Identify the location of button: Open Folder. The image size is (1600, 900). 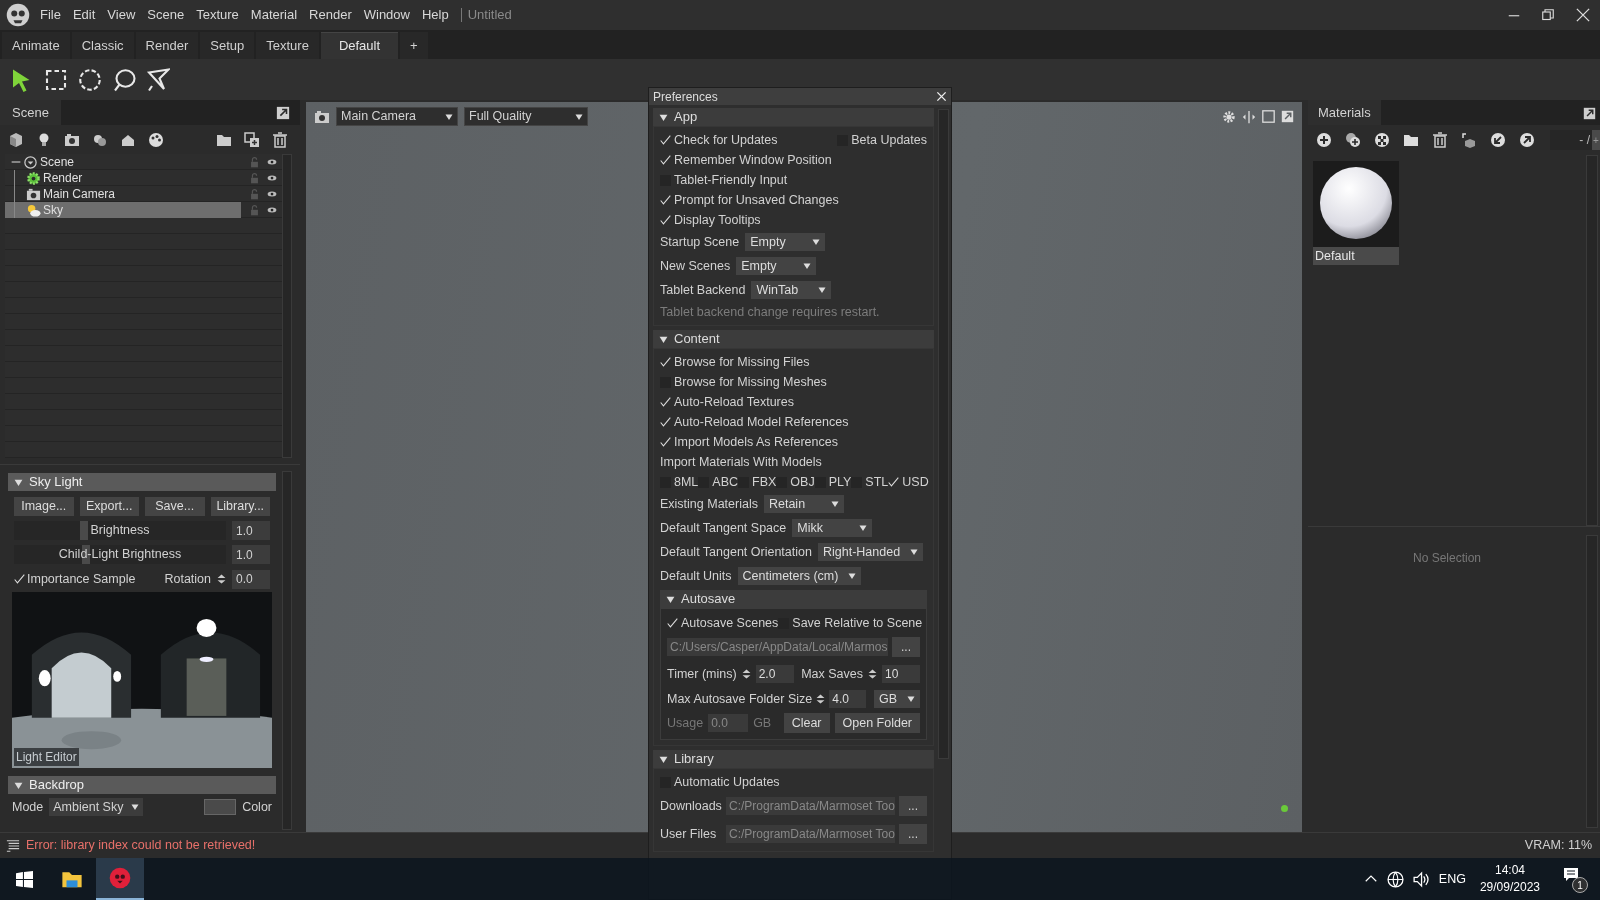
(877, 723).